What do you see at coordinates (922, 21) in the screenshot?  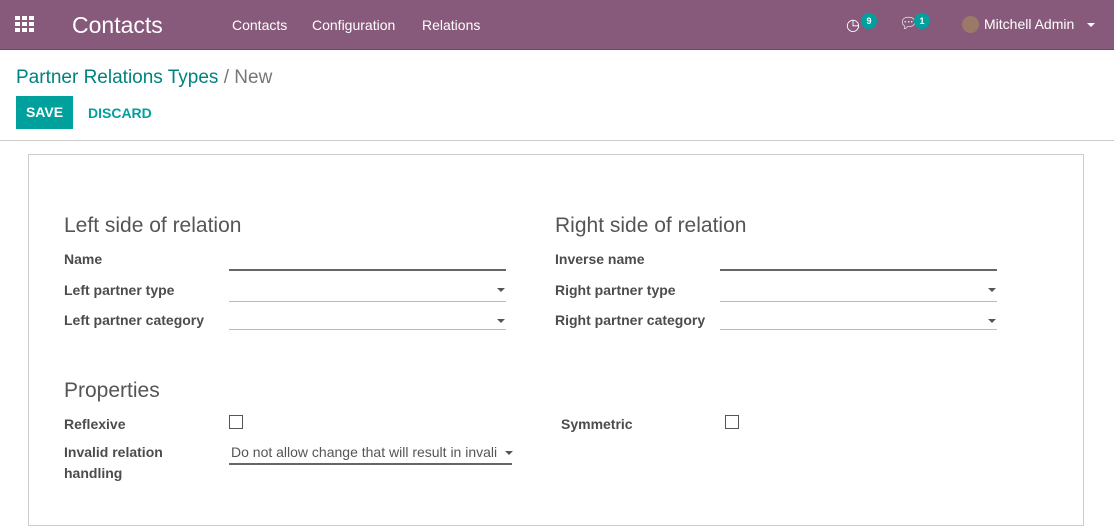 I see `messages-badge: 1` at bounding box center [922, 21].